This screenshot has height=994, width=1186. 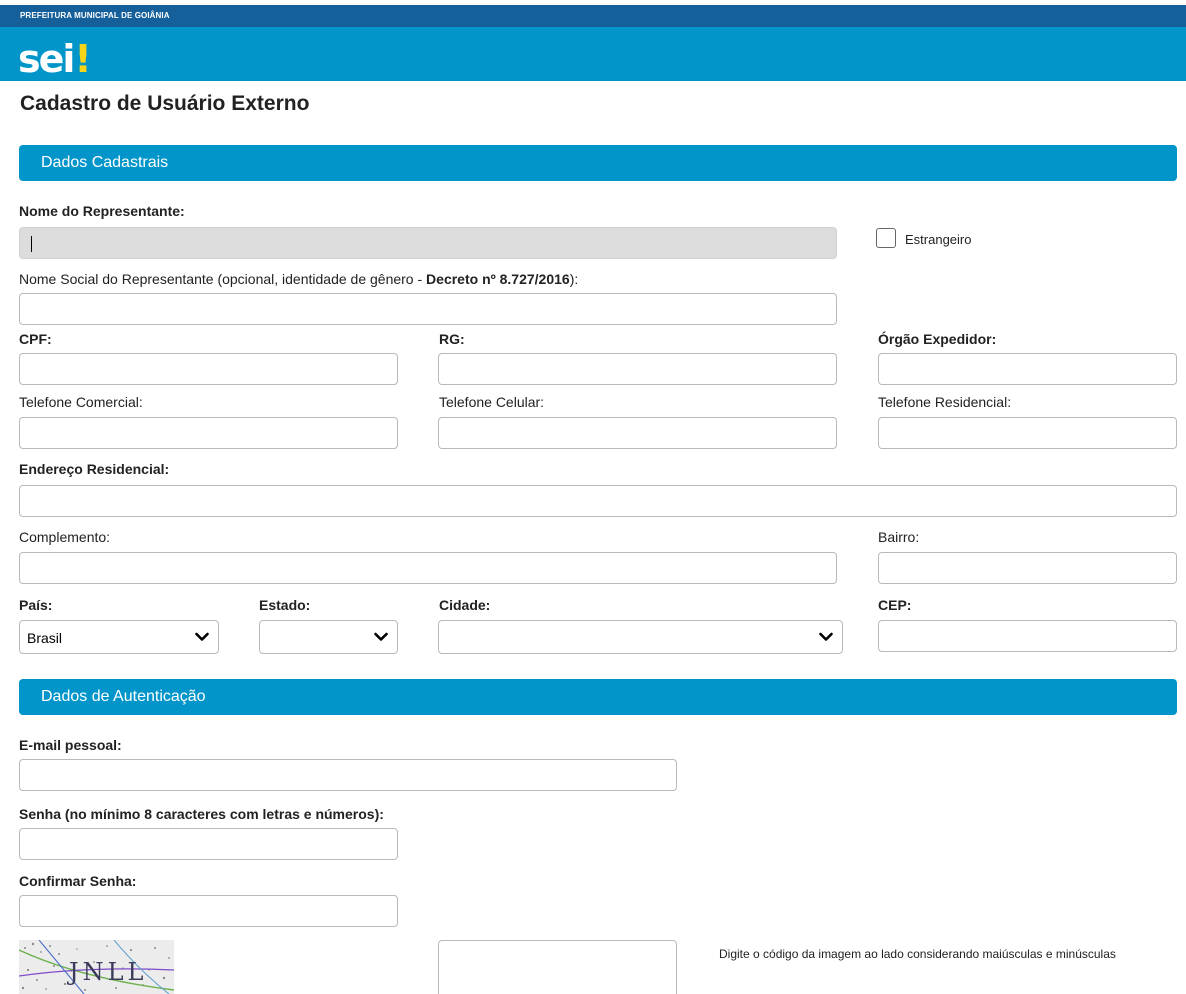 What do you see at coordinates (328, 637) in the screenshot?
I see `state-select` at bounding box center [328, 637].